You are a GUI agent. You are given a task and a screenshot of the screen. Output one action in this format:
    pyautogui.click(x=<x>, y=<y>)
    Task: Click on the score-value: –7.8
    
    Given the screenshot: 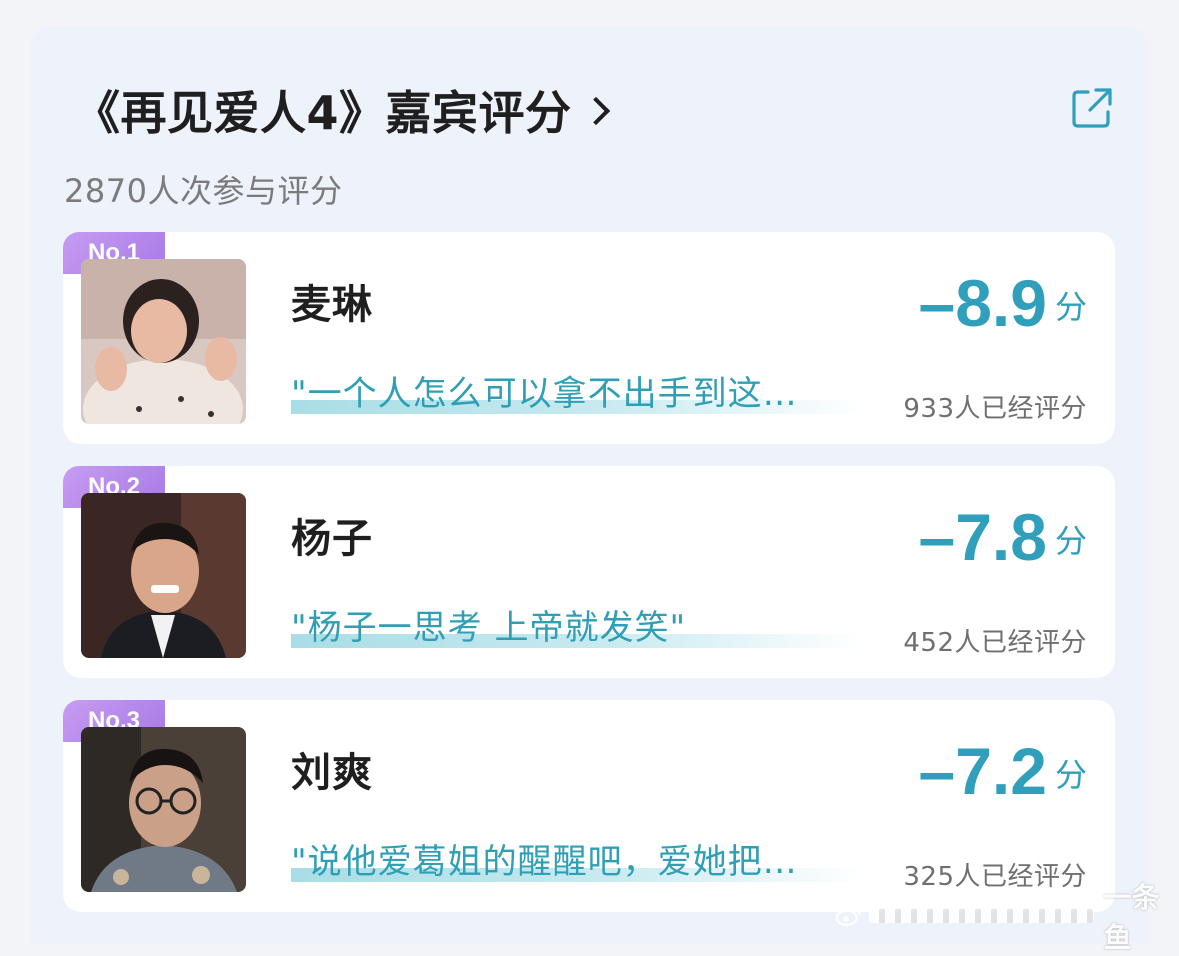 What is the action you would take?
    pyautogui.click(x=982, y=537)
    